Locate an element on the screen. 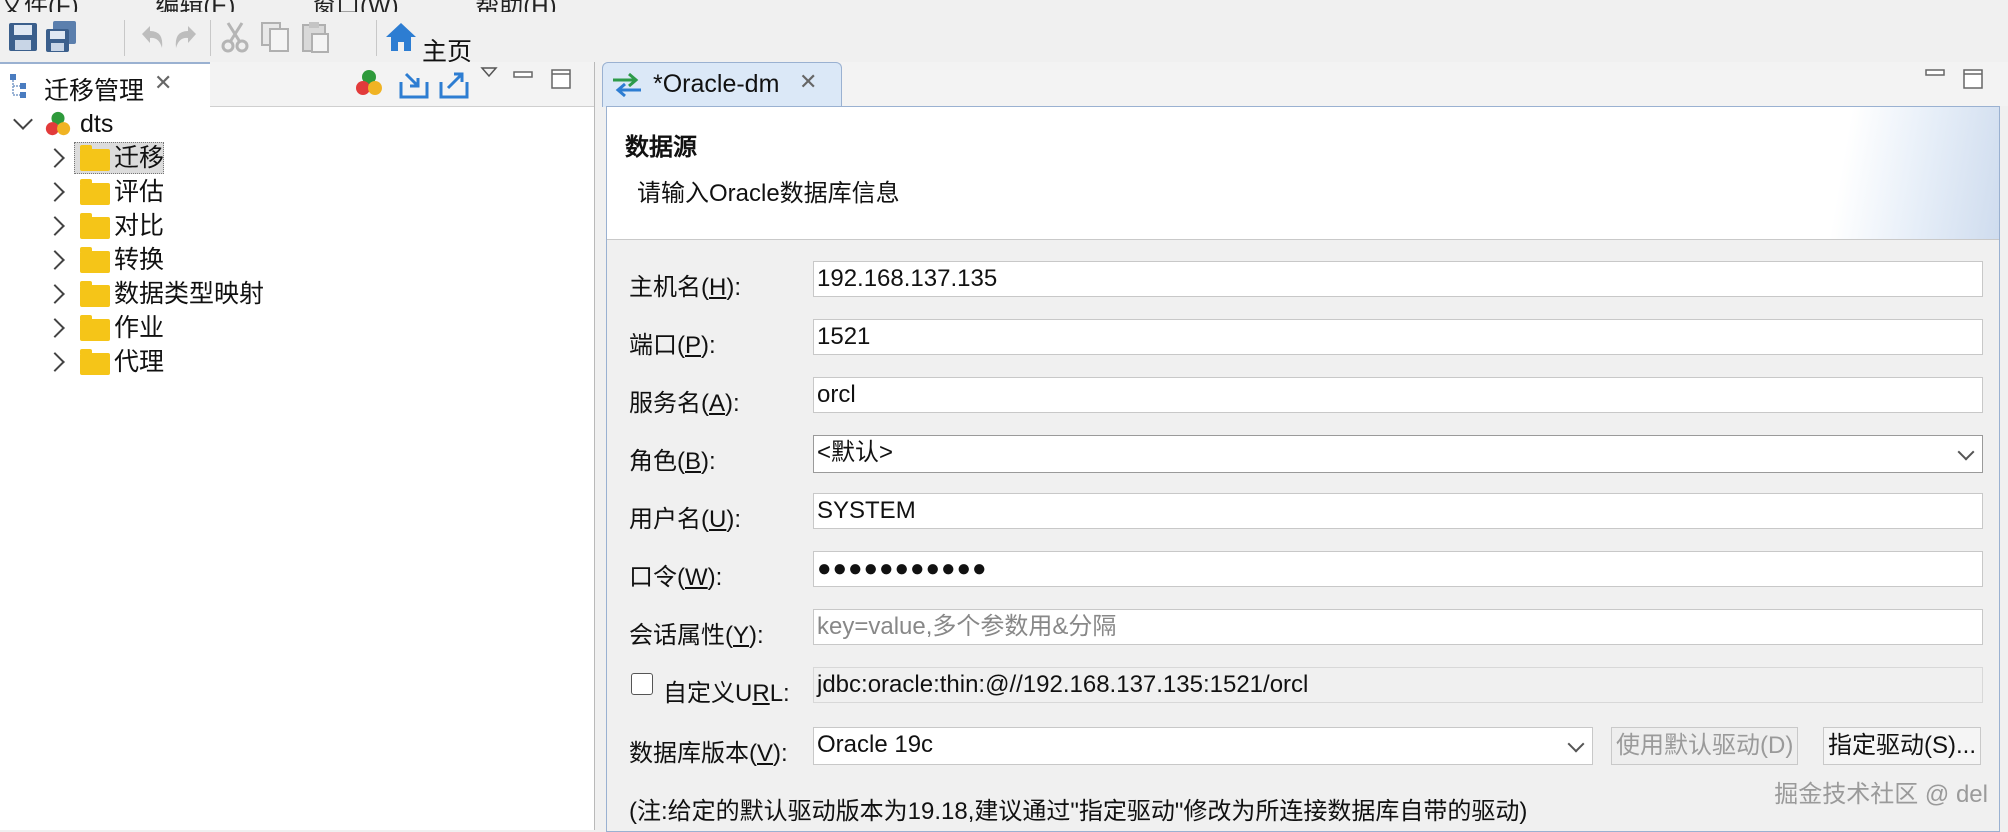 The height and width of the screenshot is (832, 2008). import-icon is located at coordinates (414, 84).